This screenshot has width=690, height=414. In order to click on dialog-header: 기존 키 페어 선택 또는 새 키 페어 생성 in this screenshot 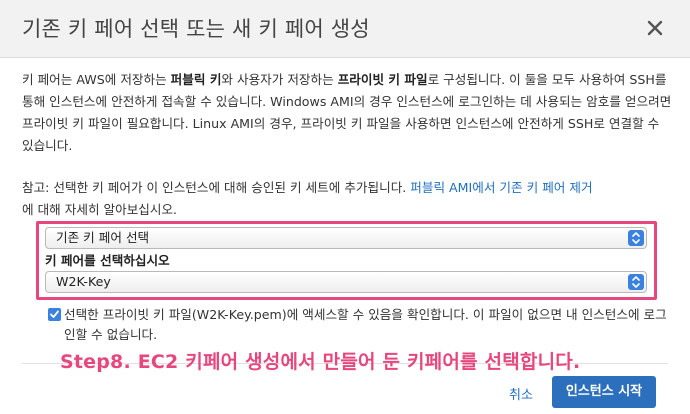, I will do `click(345, 29)`.